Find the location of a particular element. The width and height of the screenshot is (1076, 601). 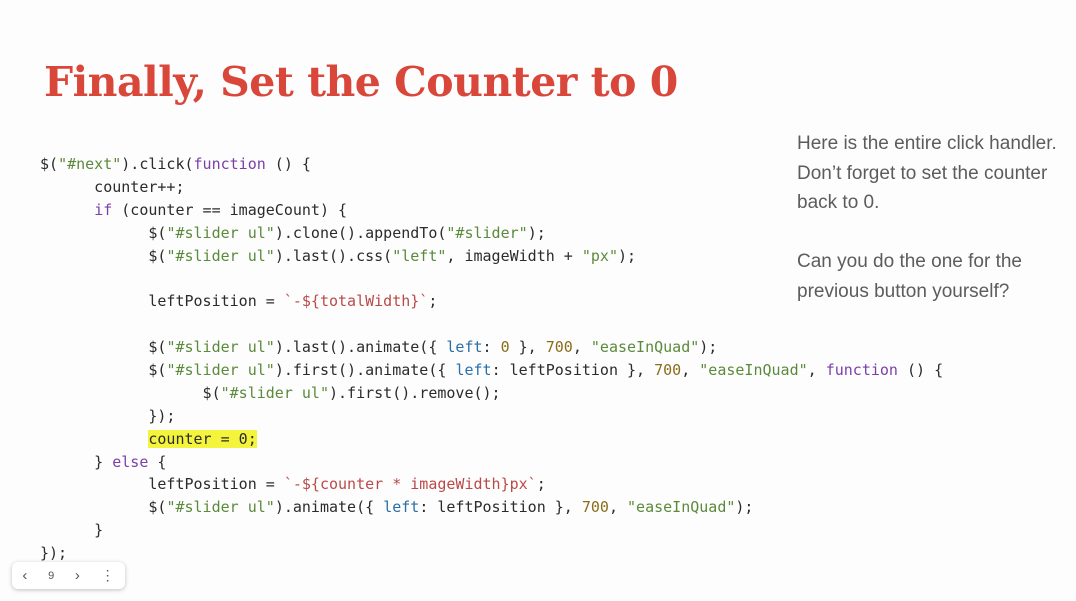

code-token: { is located at coordinates (157, 461).